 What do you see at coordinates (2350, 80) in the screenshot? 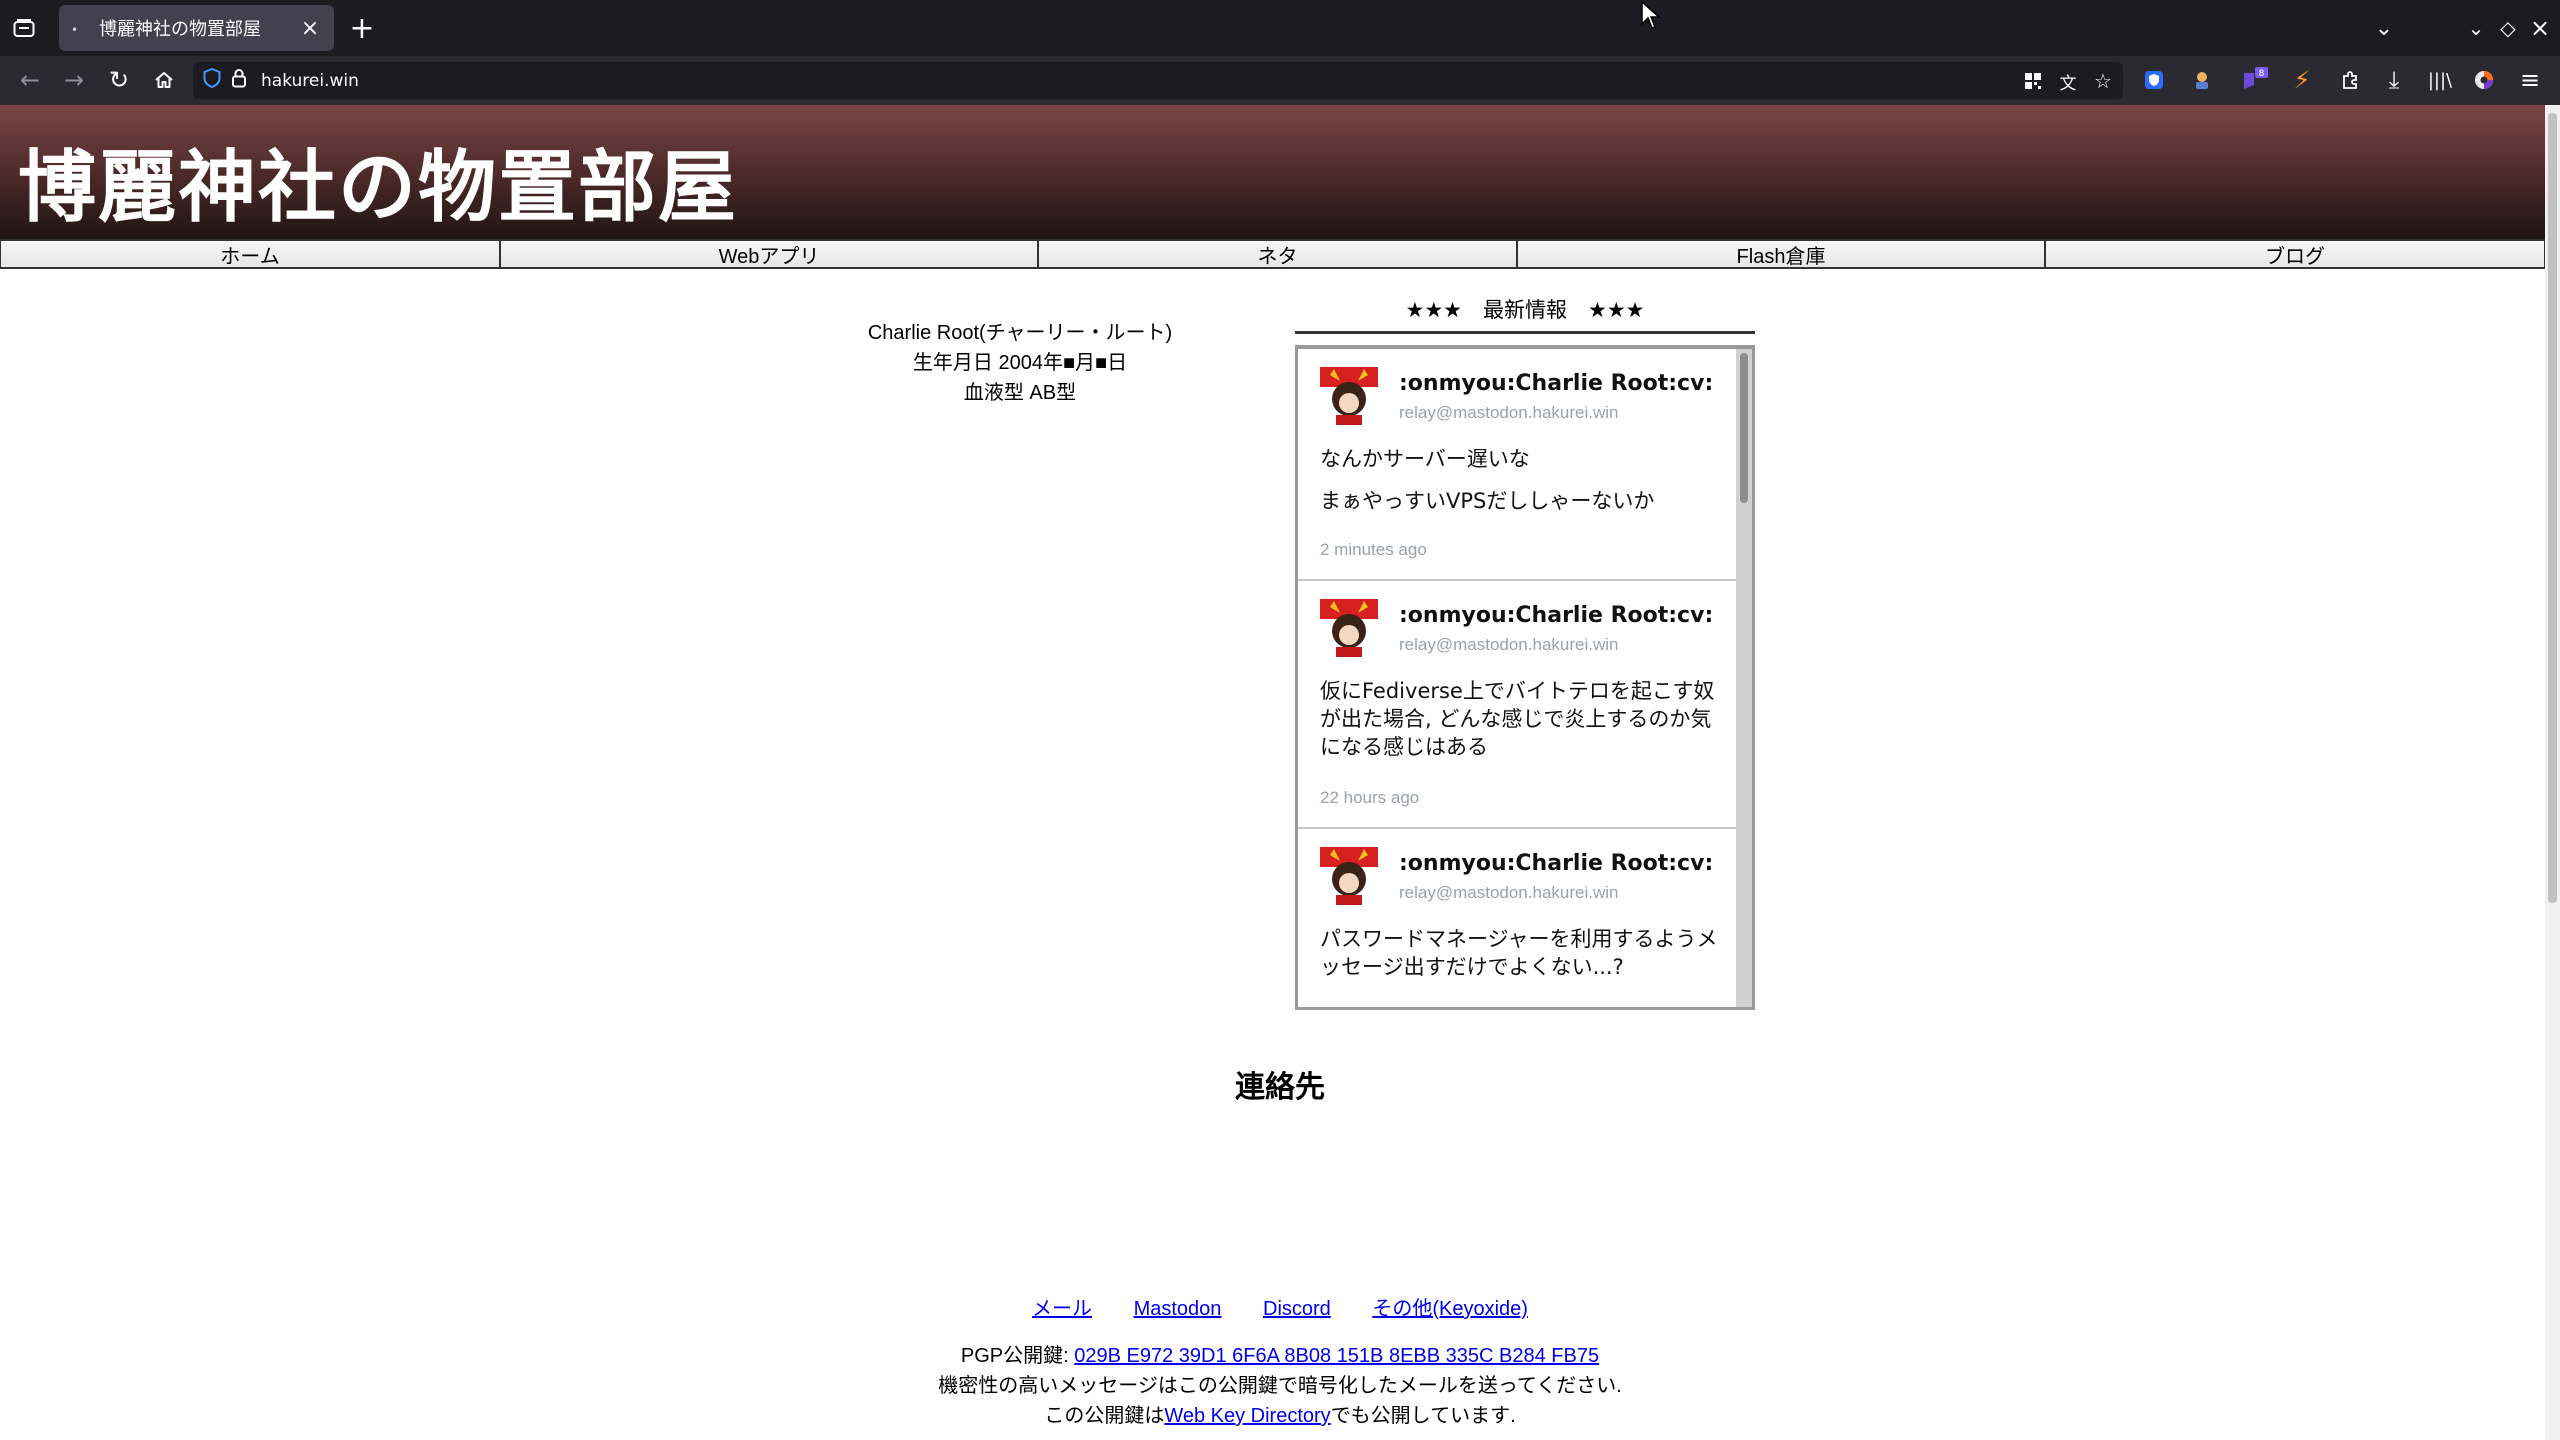
I see `extensions-puzzle-icon` at bounding box center [2350, 80].